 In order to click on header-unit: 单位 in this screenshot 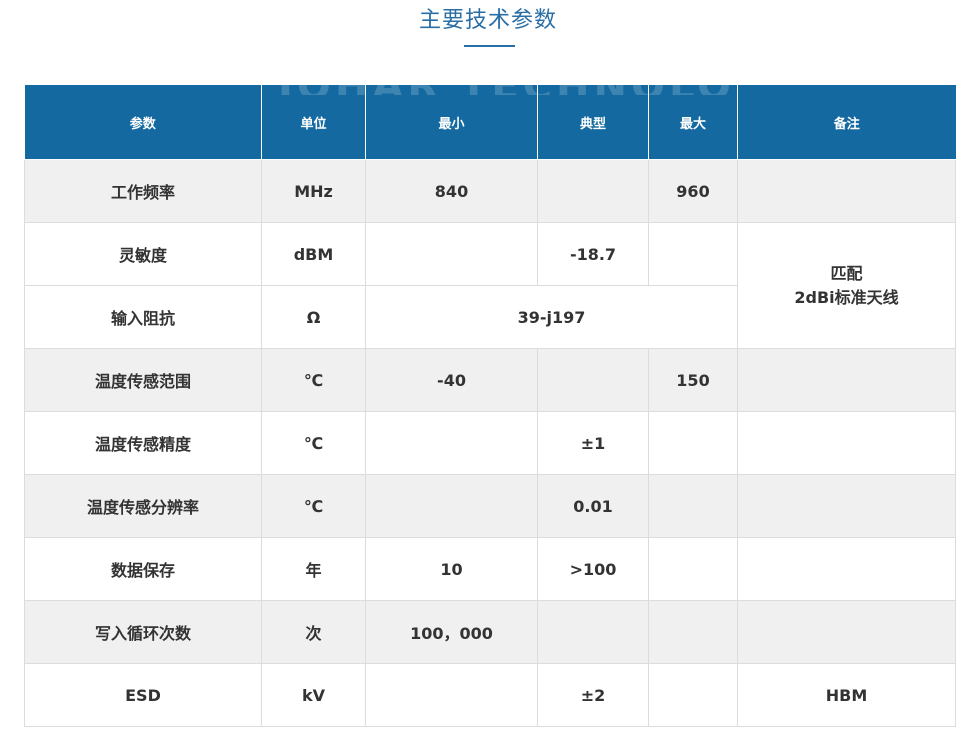, I will do `click(313, 122)`.